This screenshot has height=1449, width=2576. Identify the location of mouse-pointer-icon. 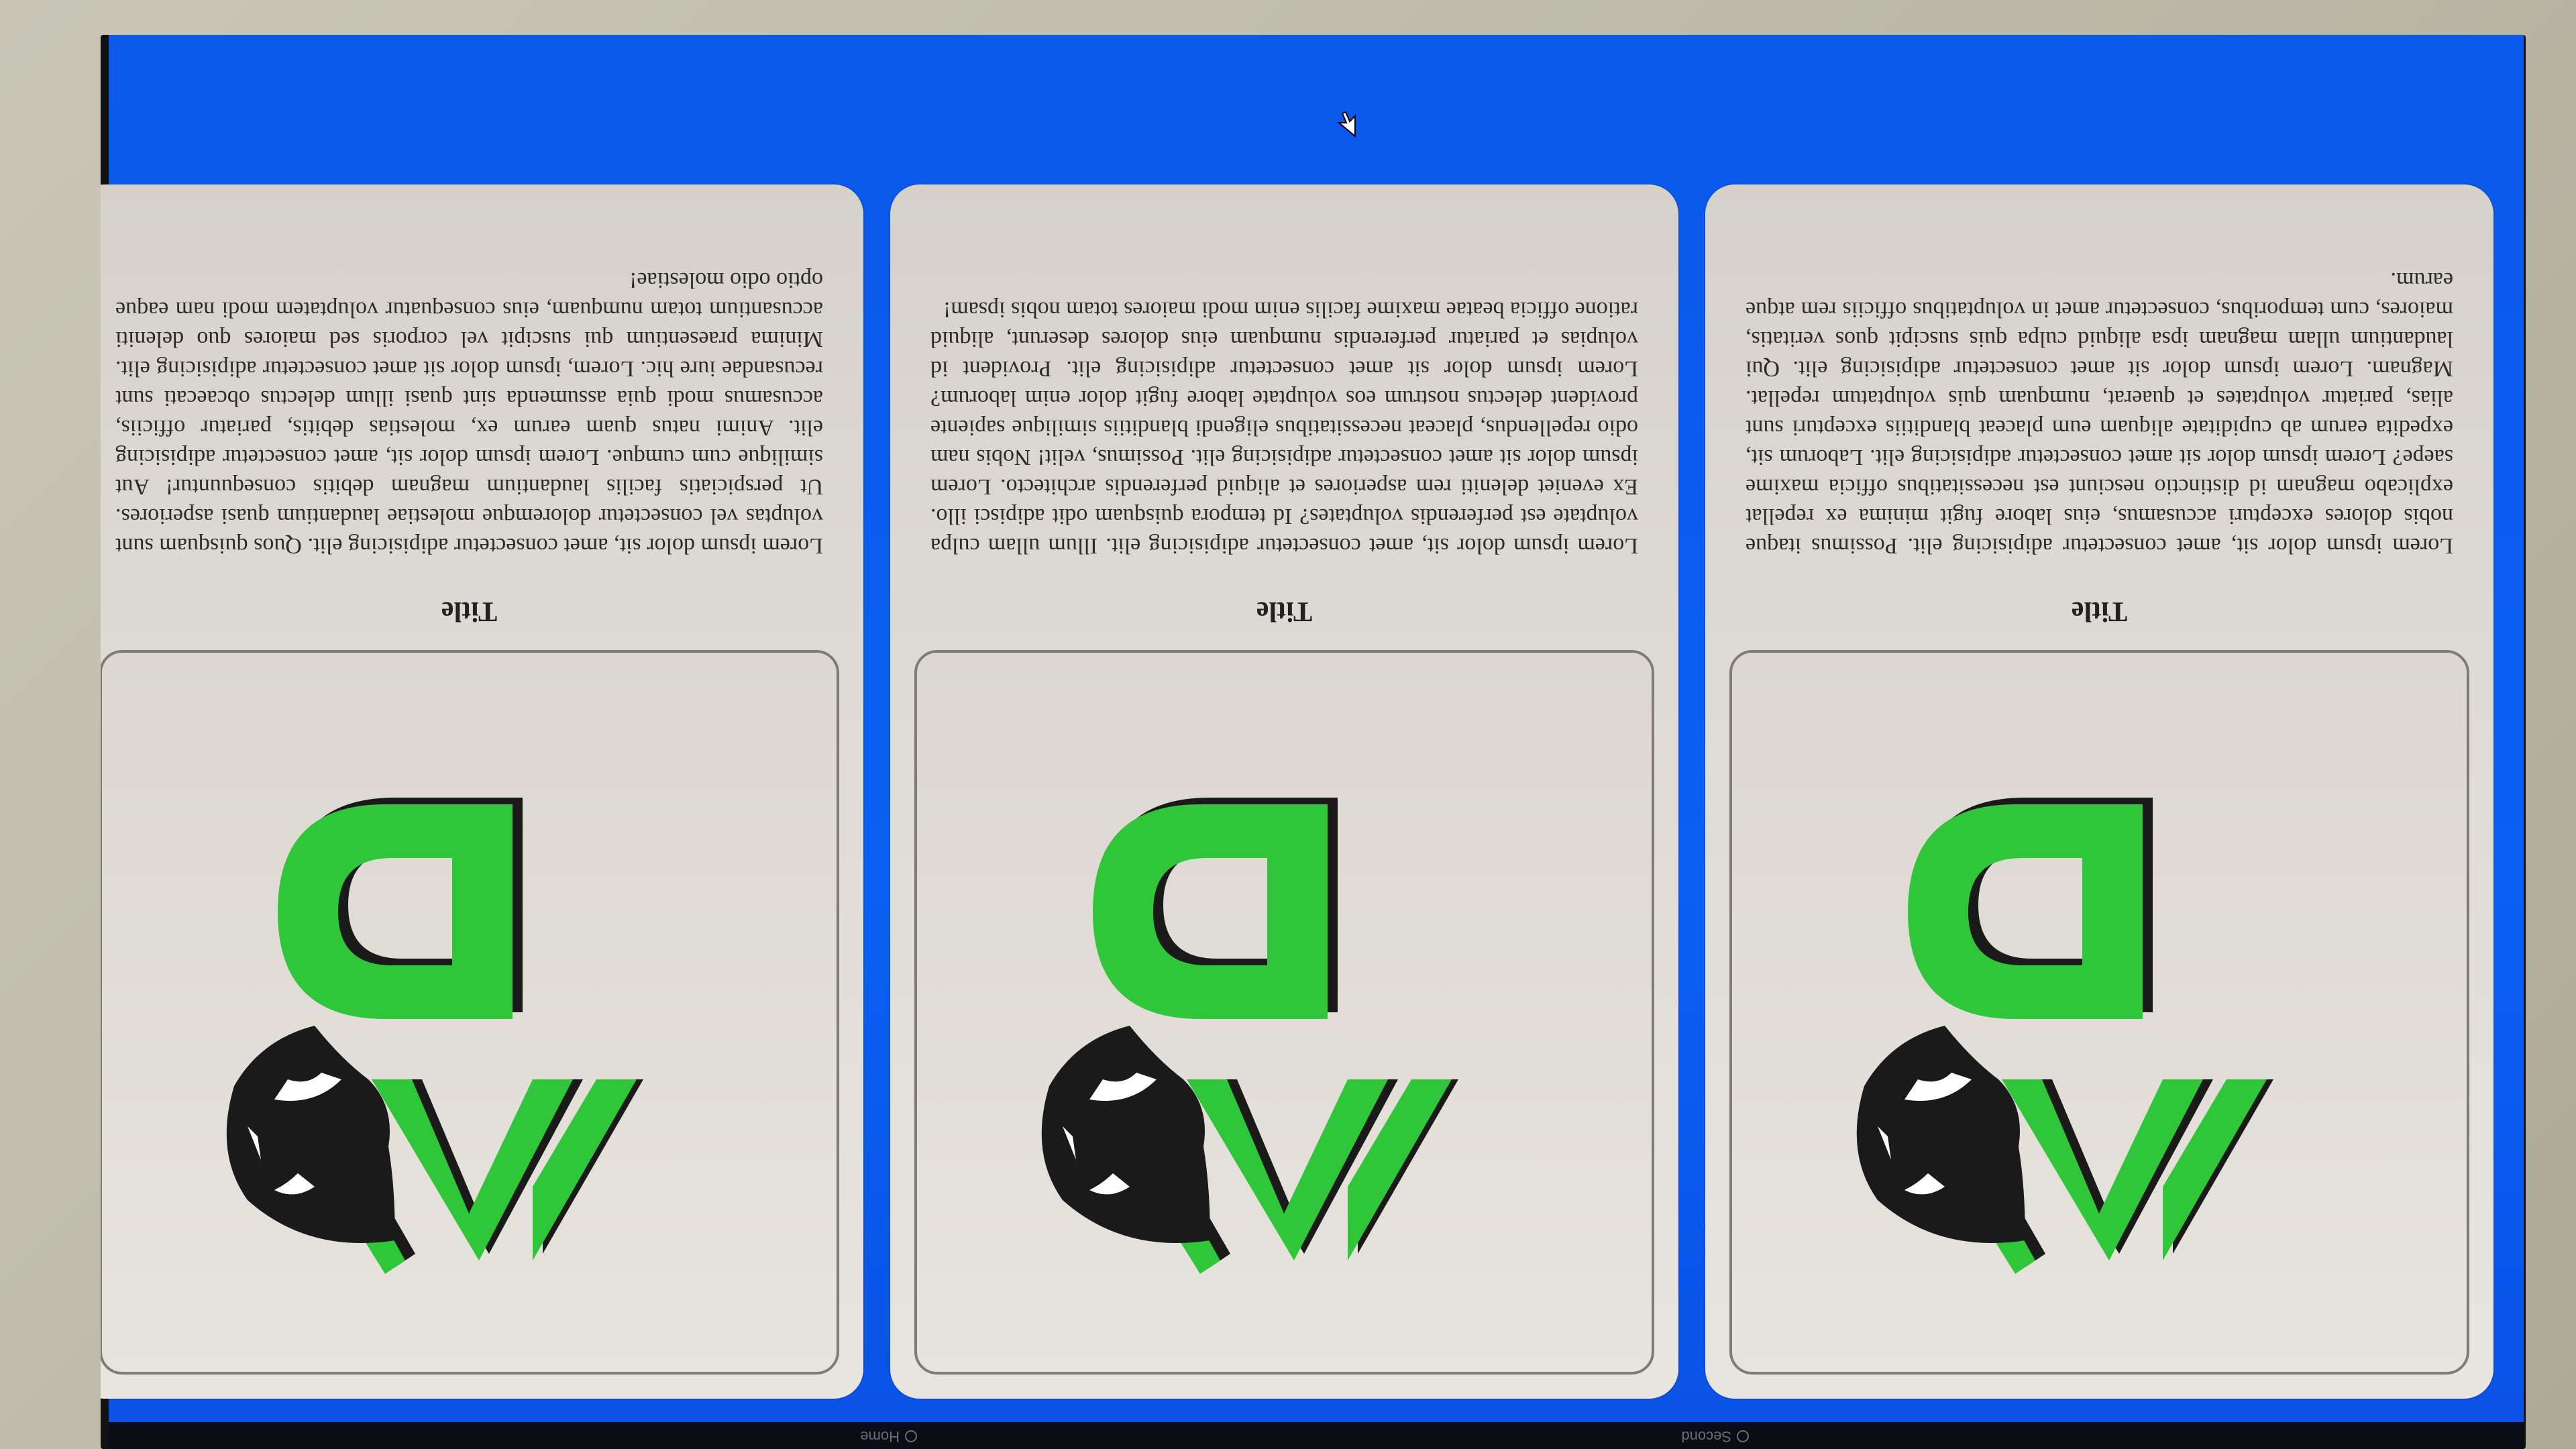
(1346, 124).